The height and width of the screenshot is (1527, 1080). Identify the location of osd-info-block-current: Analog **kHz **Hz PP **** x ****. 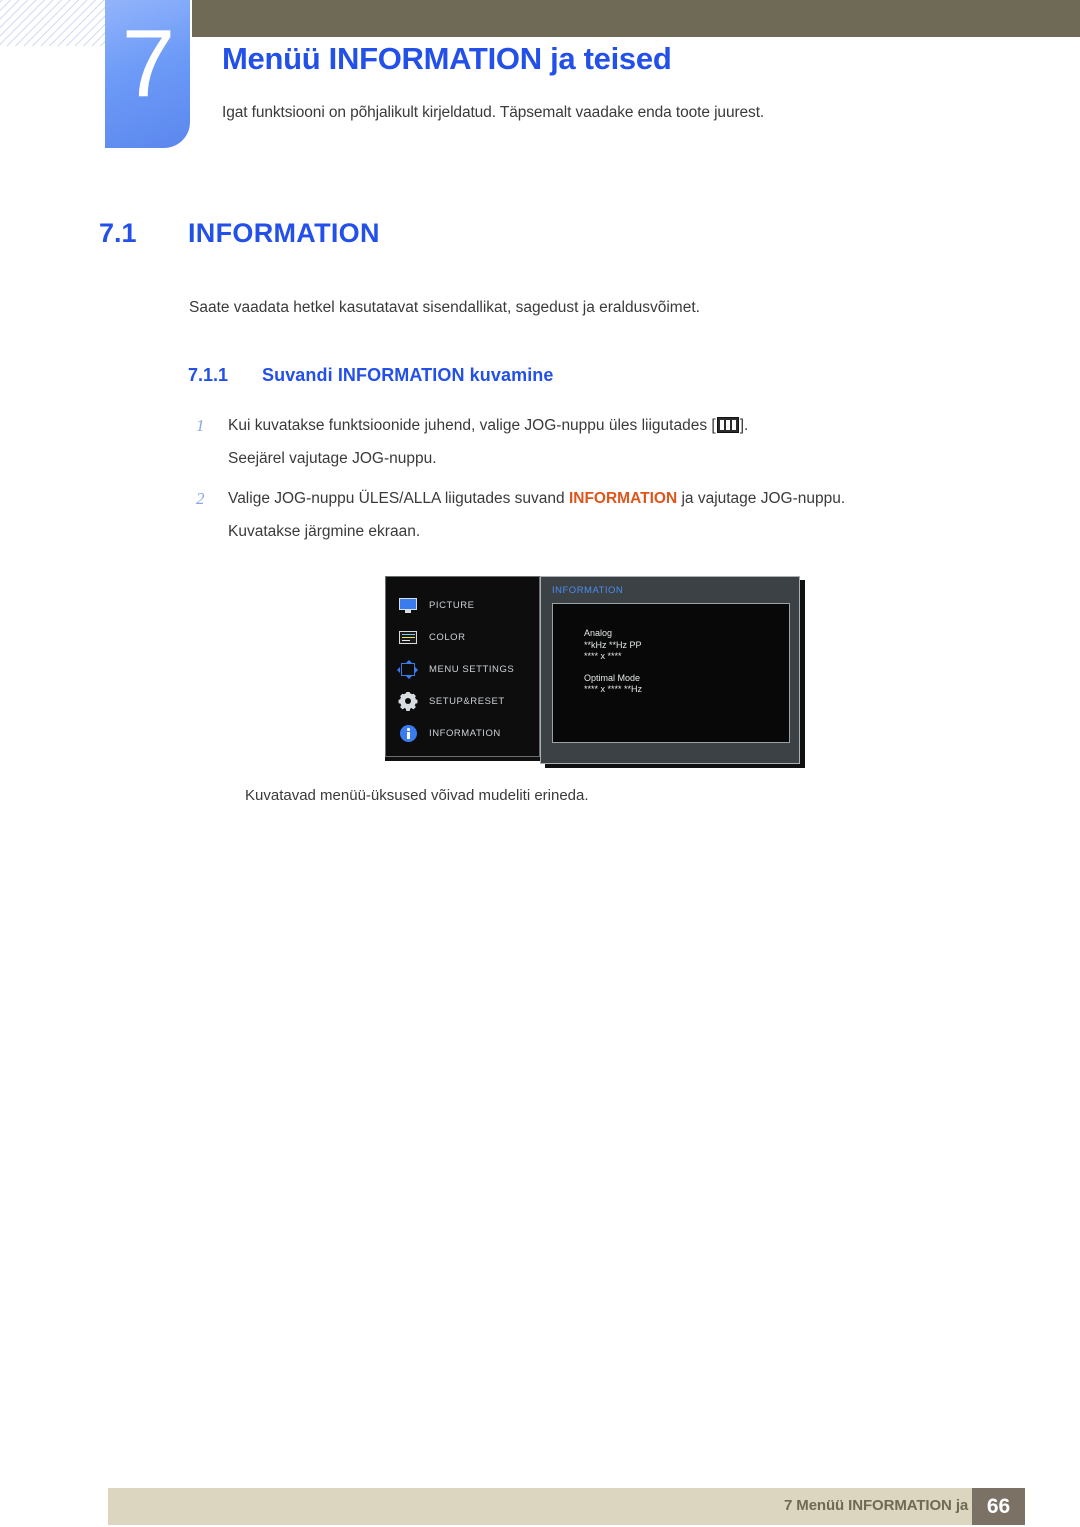
(613, 645).